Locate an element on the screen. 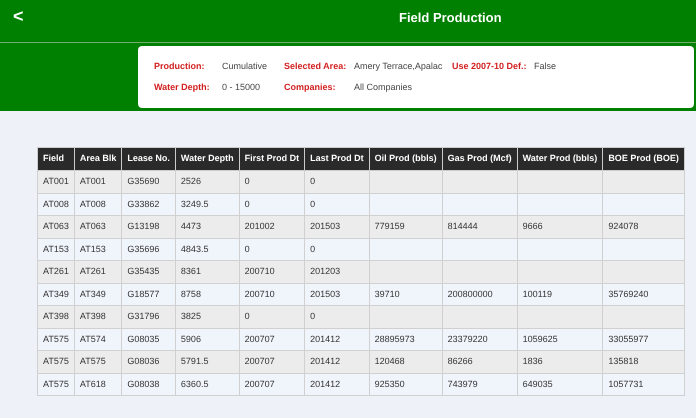  filter-value: All Companies is located at coordinates (383, 87).